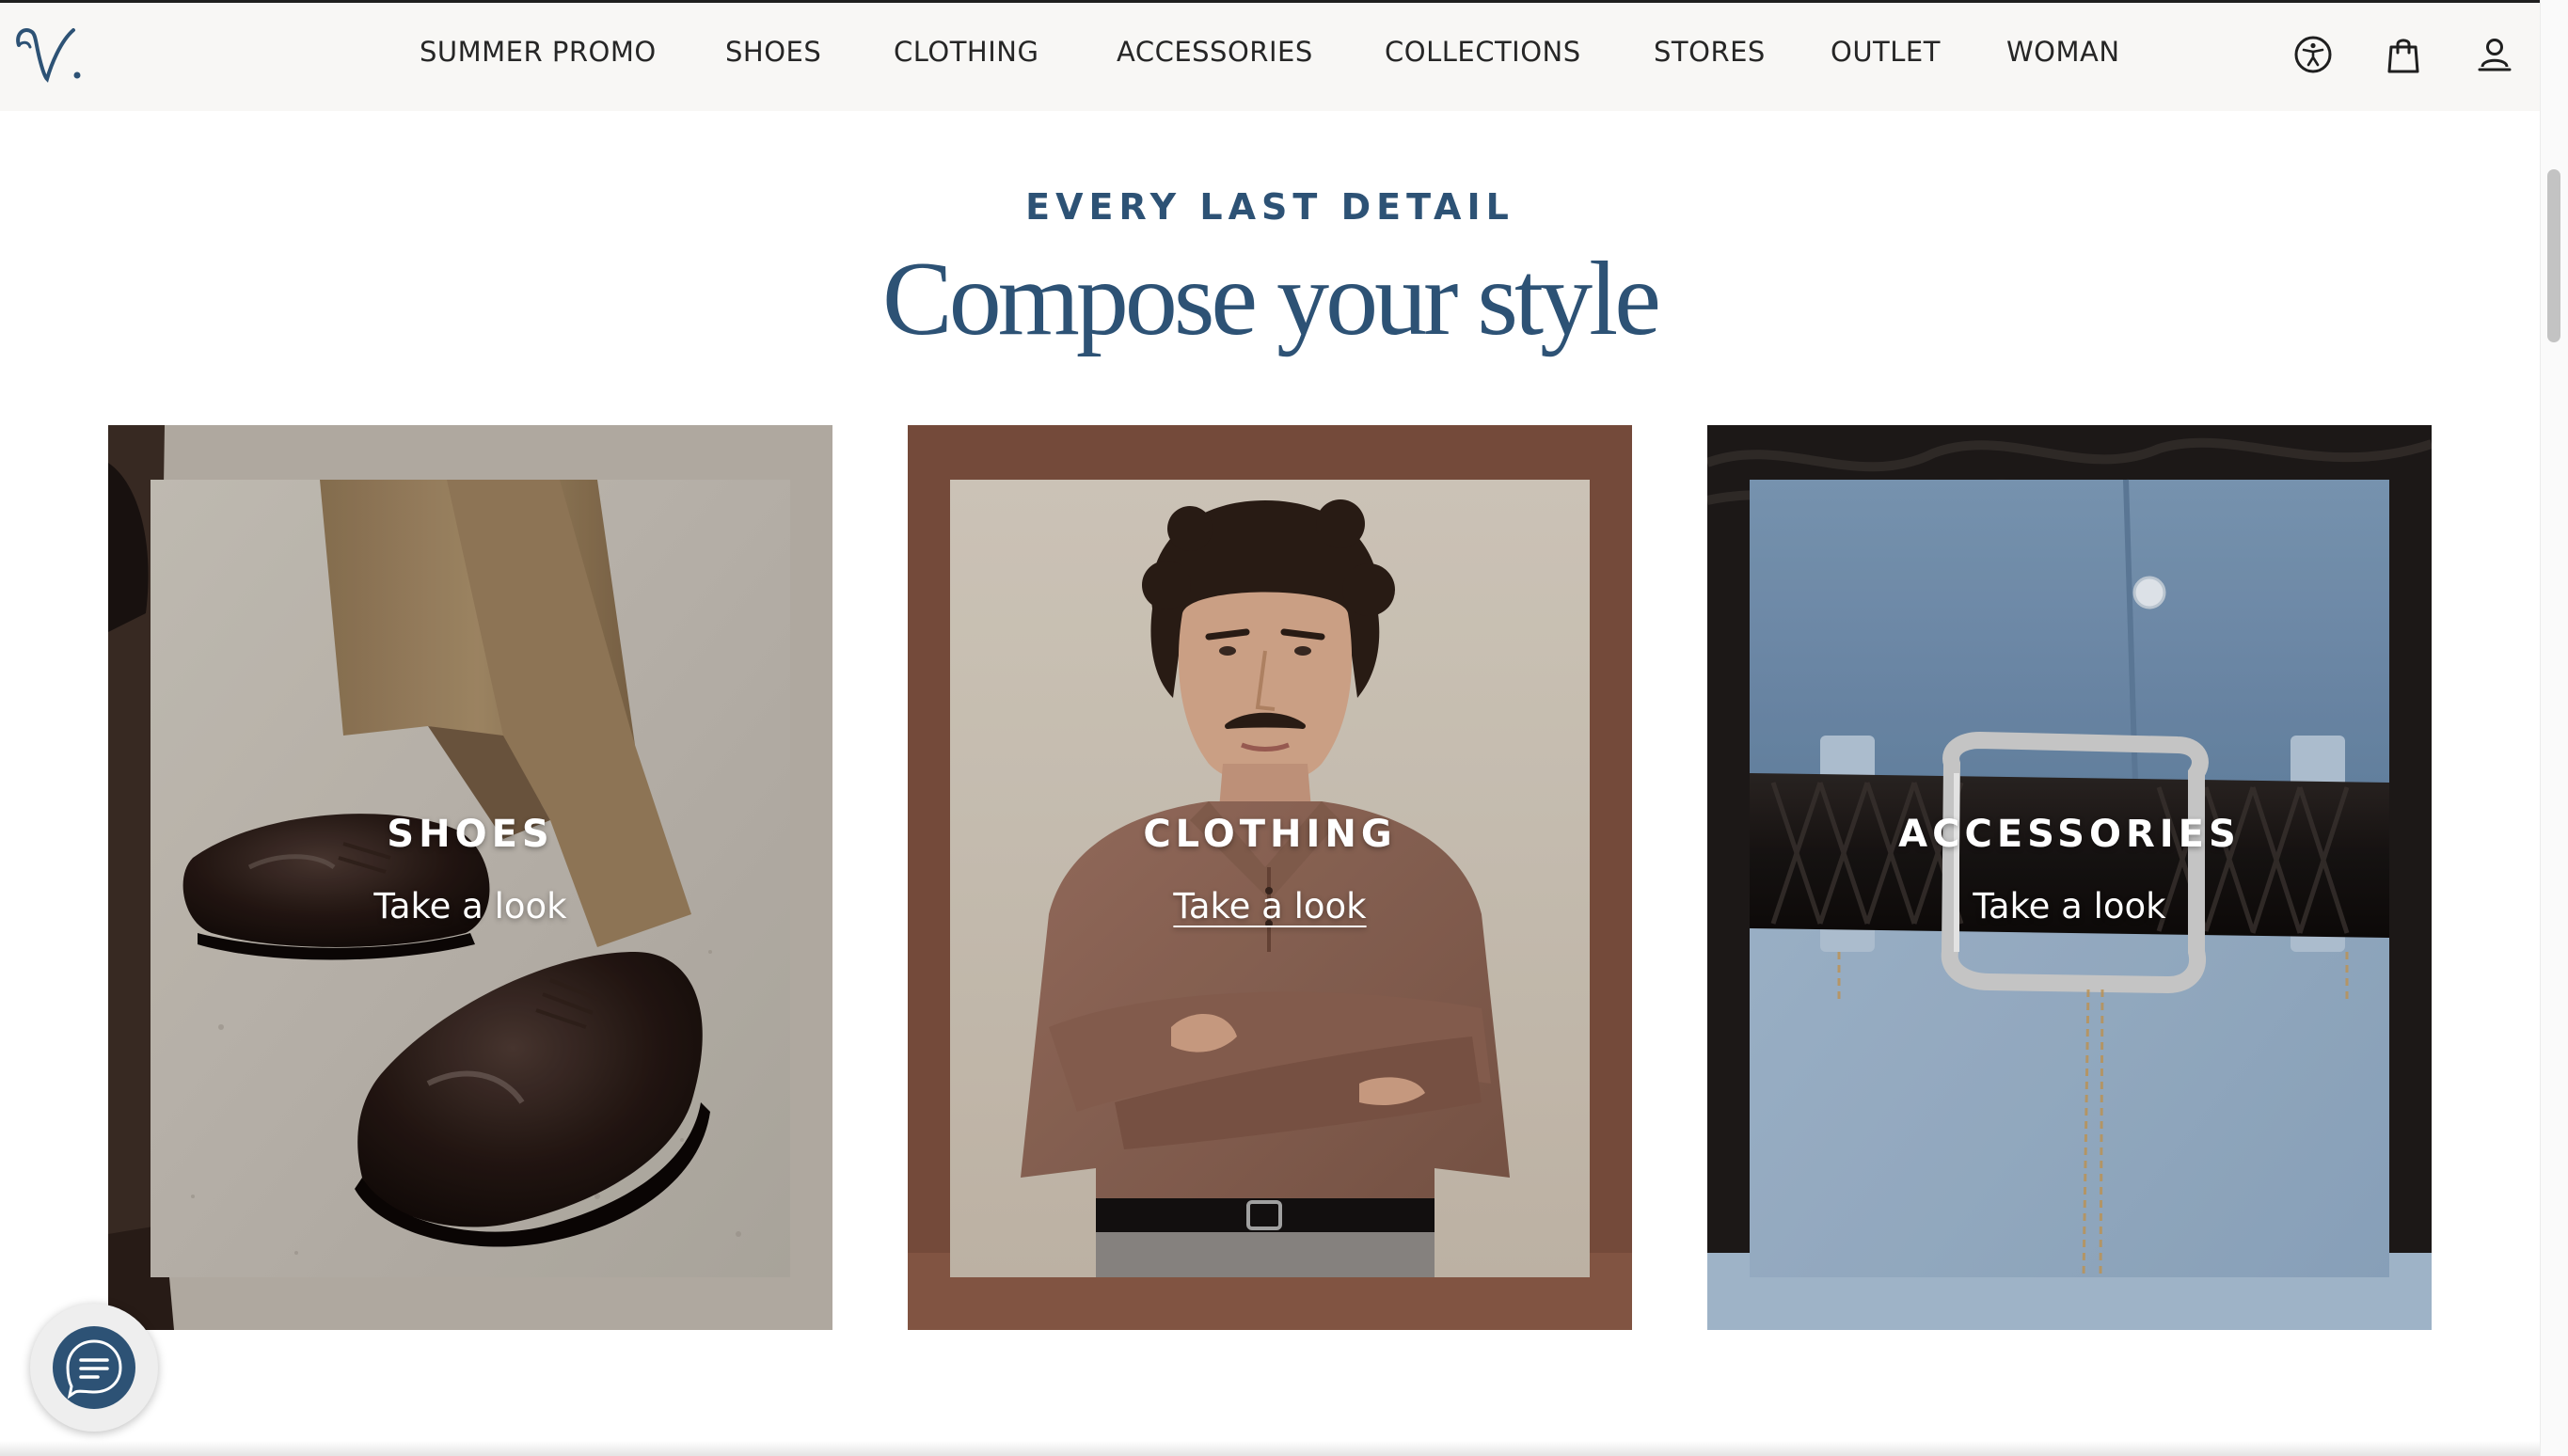 The image size is (2568, 1456). What do you see at coordinates (773, 52) in the screenshot?
I see `nav-item-shoes: SHOES` at bounding box center [773, 52].